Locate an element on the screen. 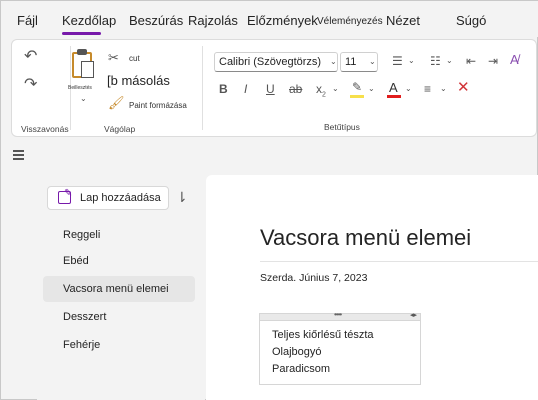 This screenshot has height=400, width=538. page-item-label: Fehérje is located at coordinates (82, 345).